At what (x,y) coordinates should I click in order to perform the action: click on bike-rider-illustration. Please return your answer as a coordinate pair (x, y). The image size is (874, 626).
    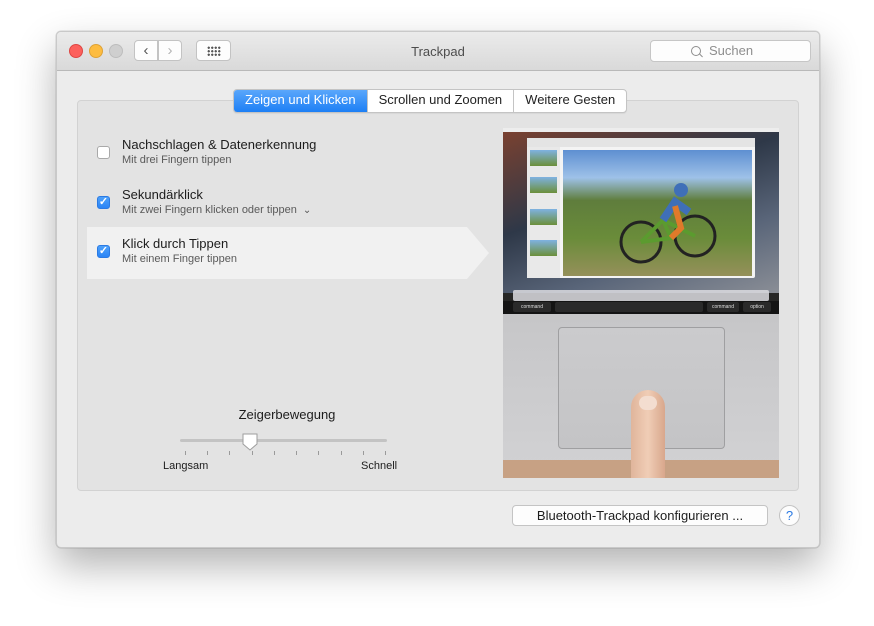
    Looking at the image, I should click on (668, 223).